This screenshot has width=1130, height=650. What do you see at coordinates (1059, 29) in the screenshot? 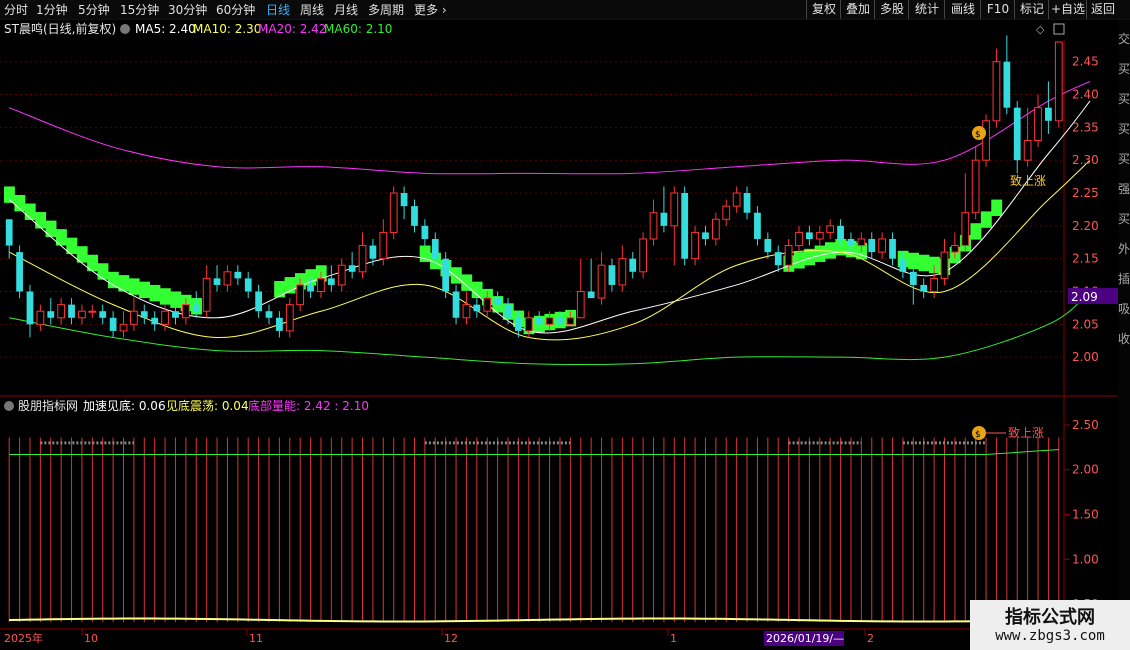
I see `window-icon` at bounding box center [1059, 29].